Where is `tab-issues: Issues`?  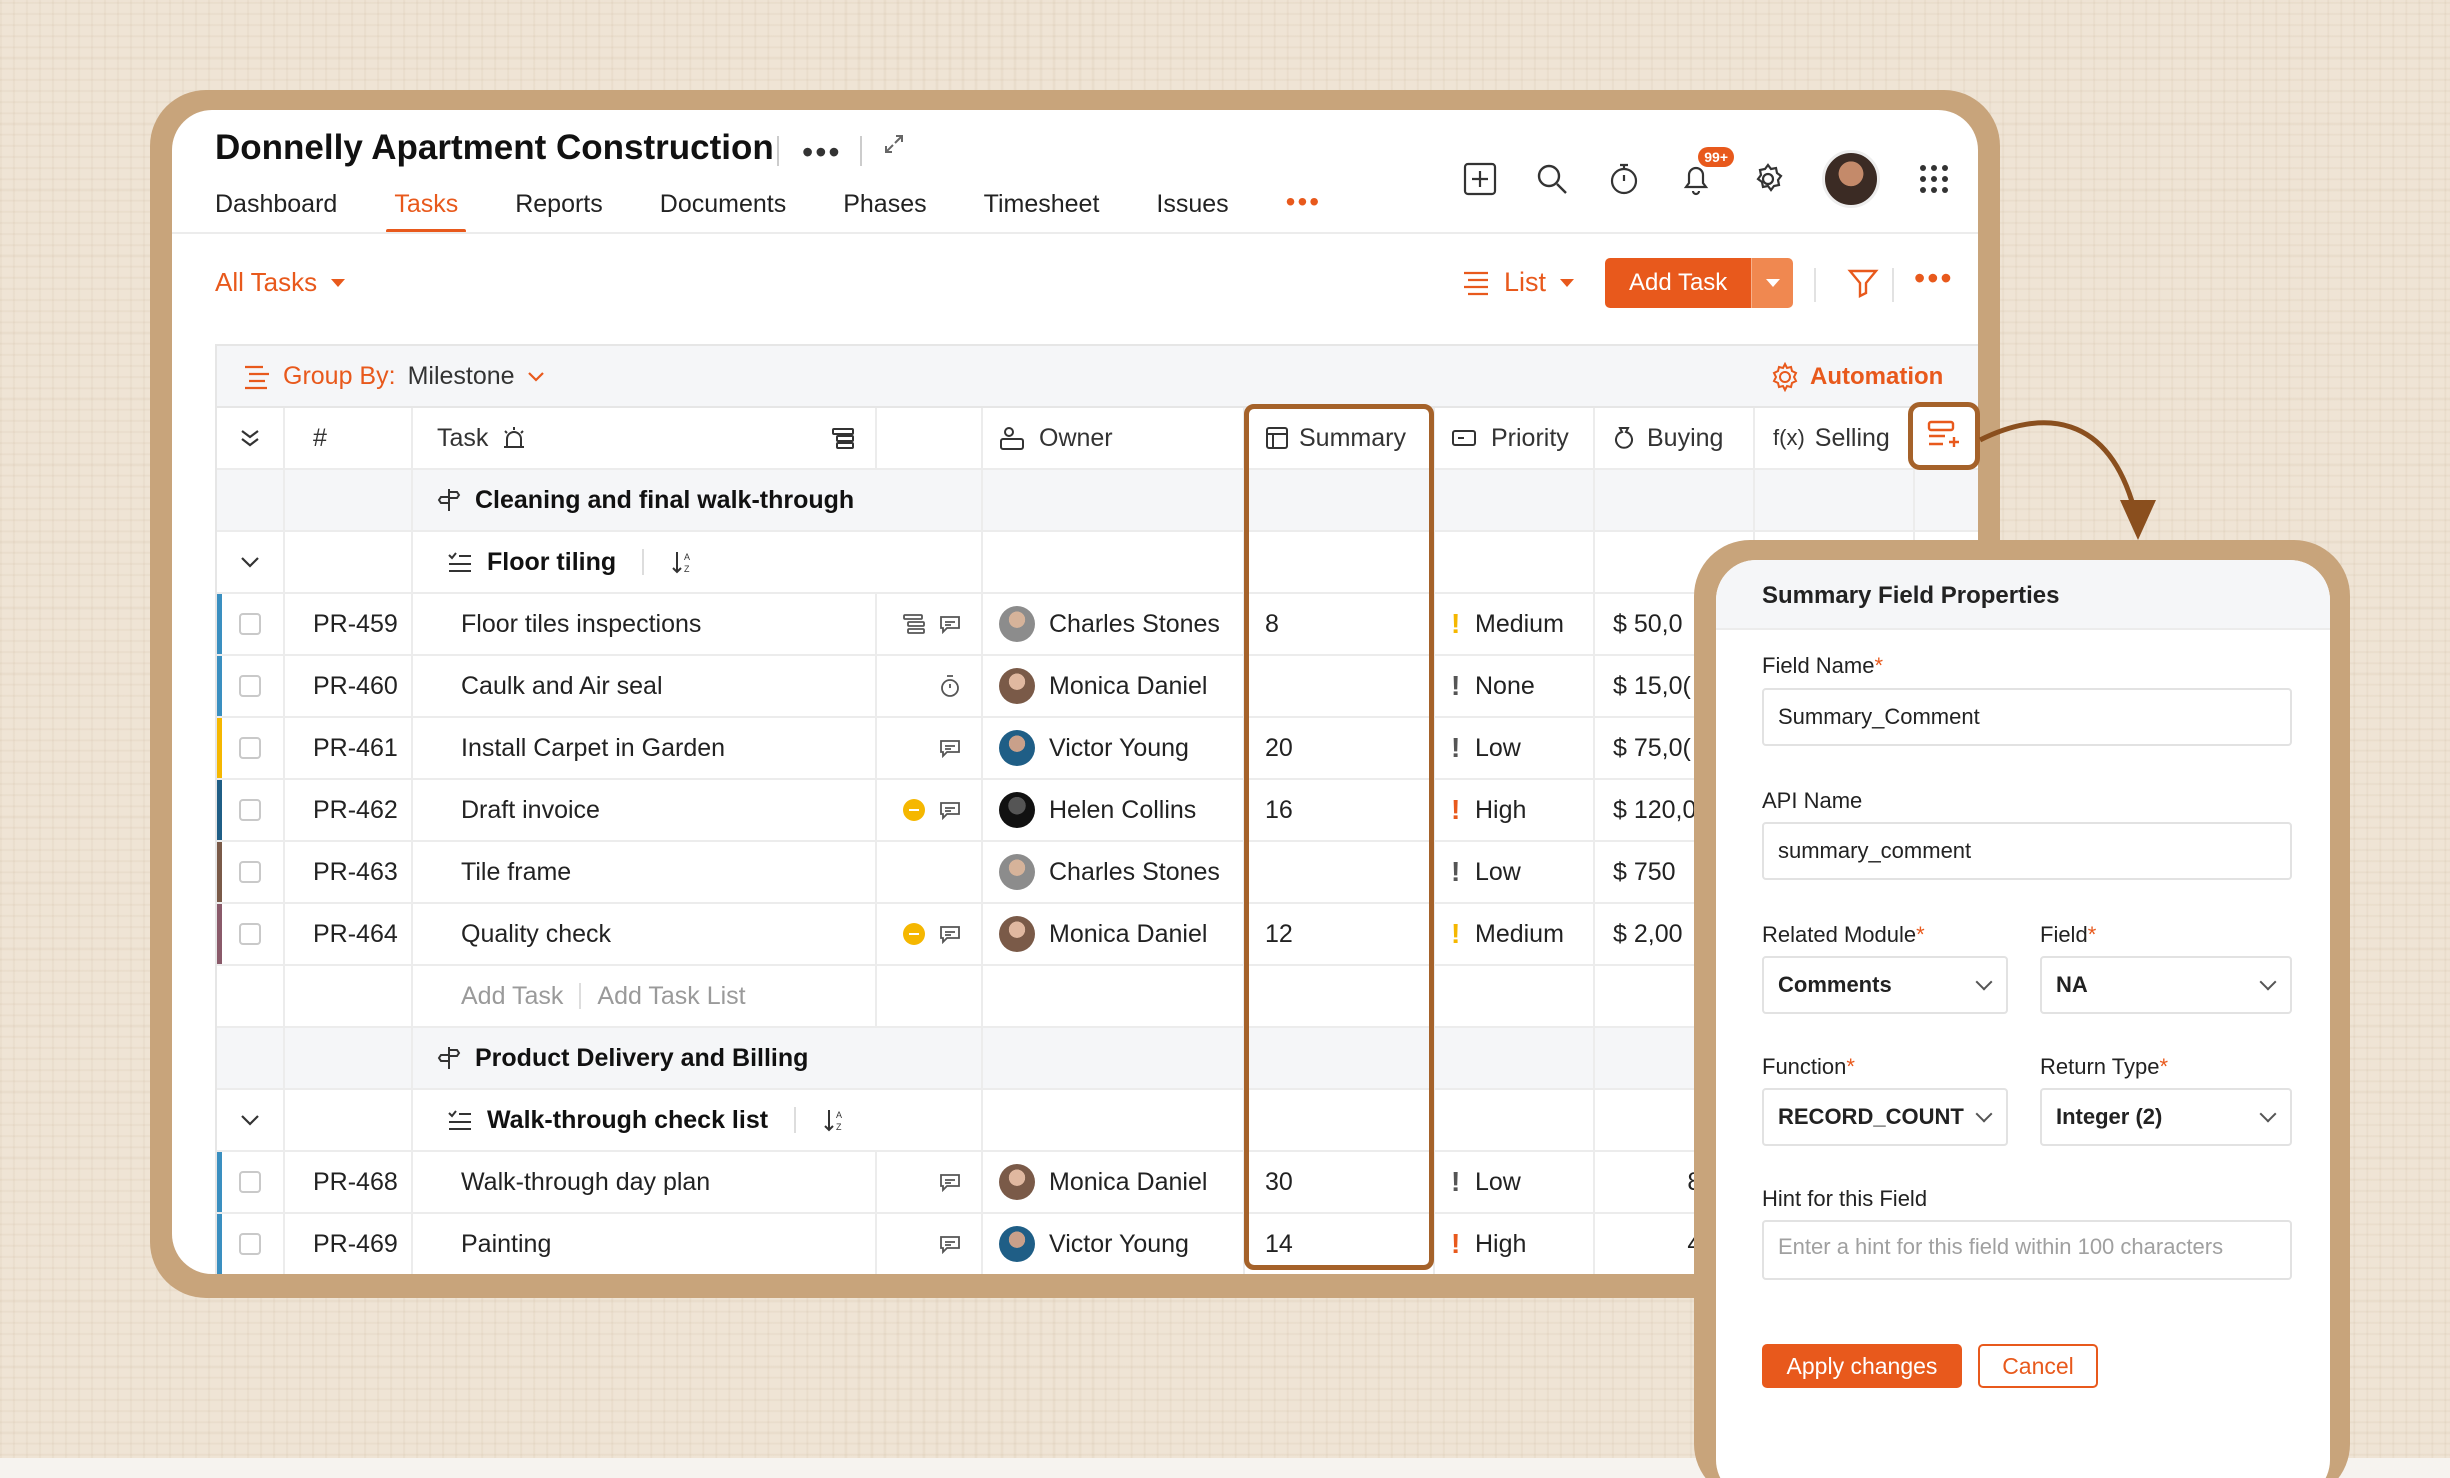 tab-issues: Issues is located at coordinates (1192, 211).